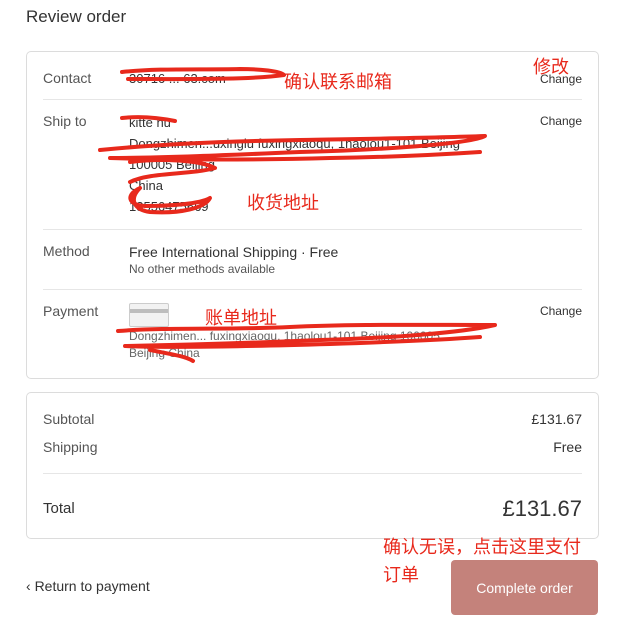 This screenshot has height=642, width=640. I want to click on annotation-confirm-email: 确认联系邮箱, so click(338, 82).